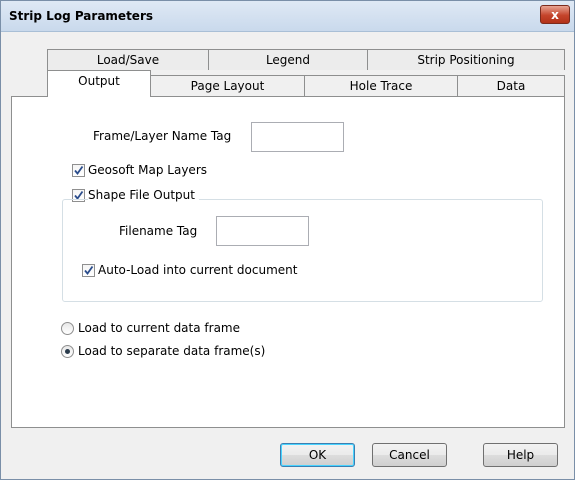 The image size is (575, 480). What do you see at coordinates (159, 328) in the screenshot?
I see `load-current-frame-label: Load to current data frame` at bounding box center [159, 328].